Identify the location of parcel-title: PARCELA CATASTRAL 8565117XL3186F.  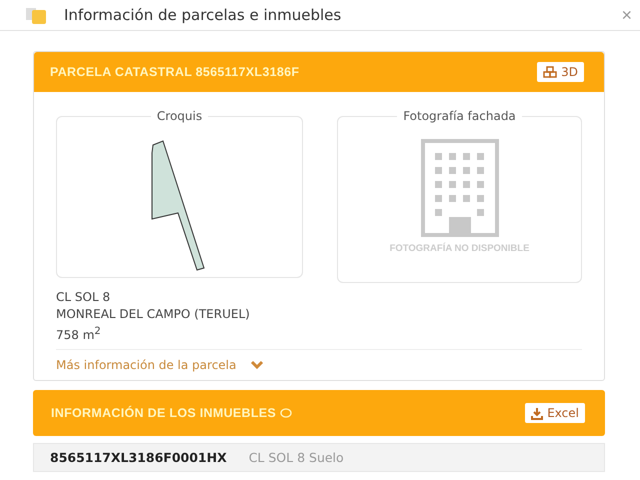
(175, 72).